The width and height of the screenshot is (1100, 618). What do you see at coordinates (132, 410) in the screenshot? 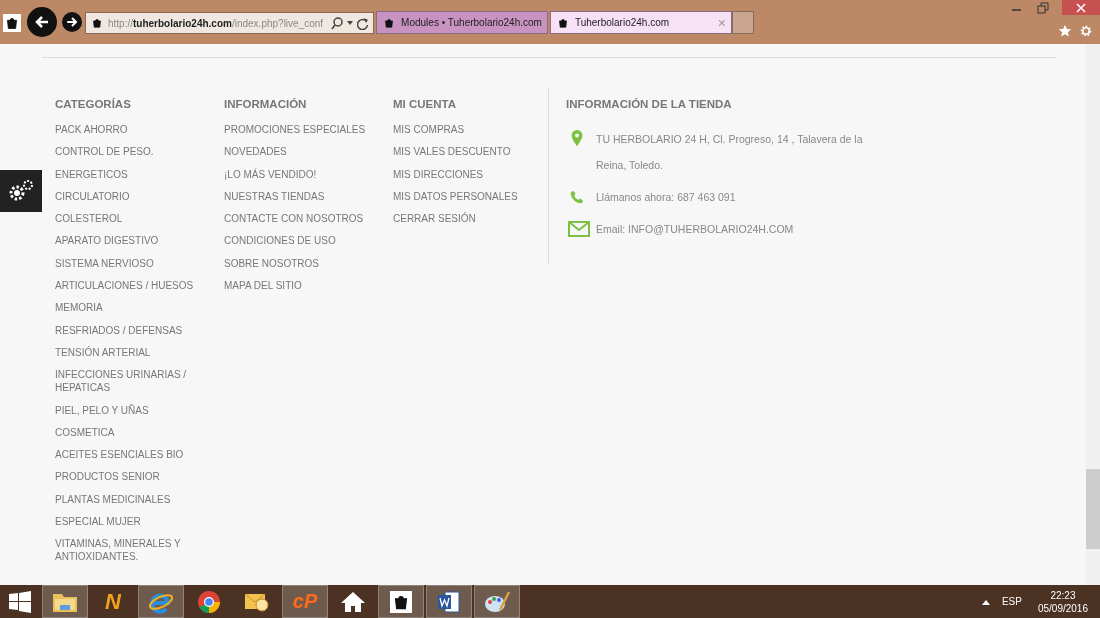
I see `footer-link: PIEL, PELO Y UÑAS` at bounding box center [132, 410].